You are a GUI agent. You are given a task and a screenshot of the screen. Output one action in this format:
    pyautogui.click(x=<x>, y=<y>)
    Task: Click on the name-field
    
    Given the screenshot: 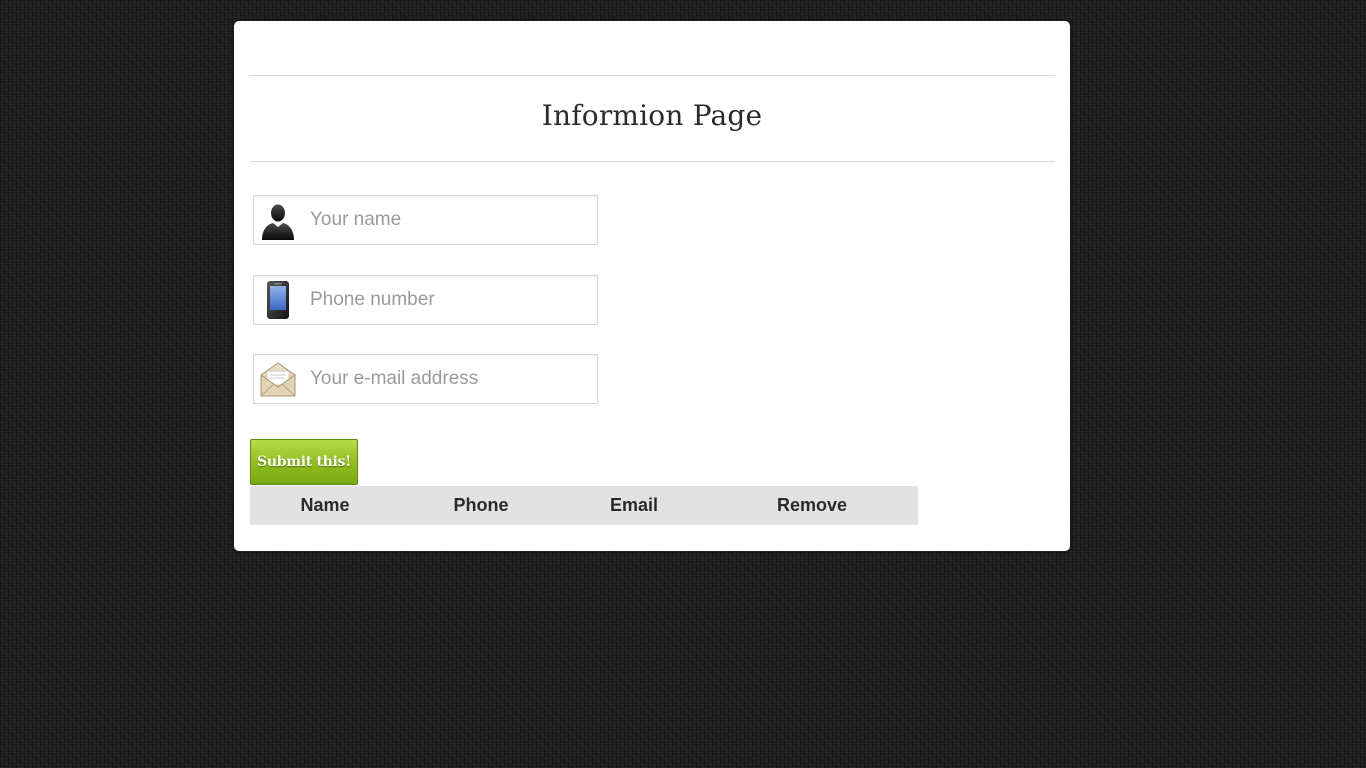 What is the action you would take?
    pyautogui.click(x=425, y=220)
    